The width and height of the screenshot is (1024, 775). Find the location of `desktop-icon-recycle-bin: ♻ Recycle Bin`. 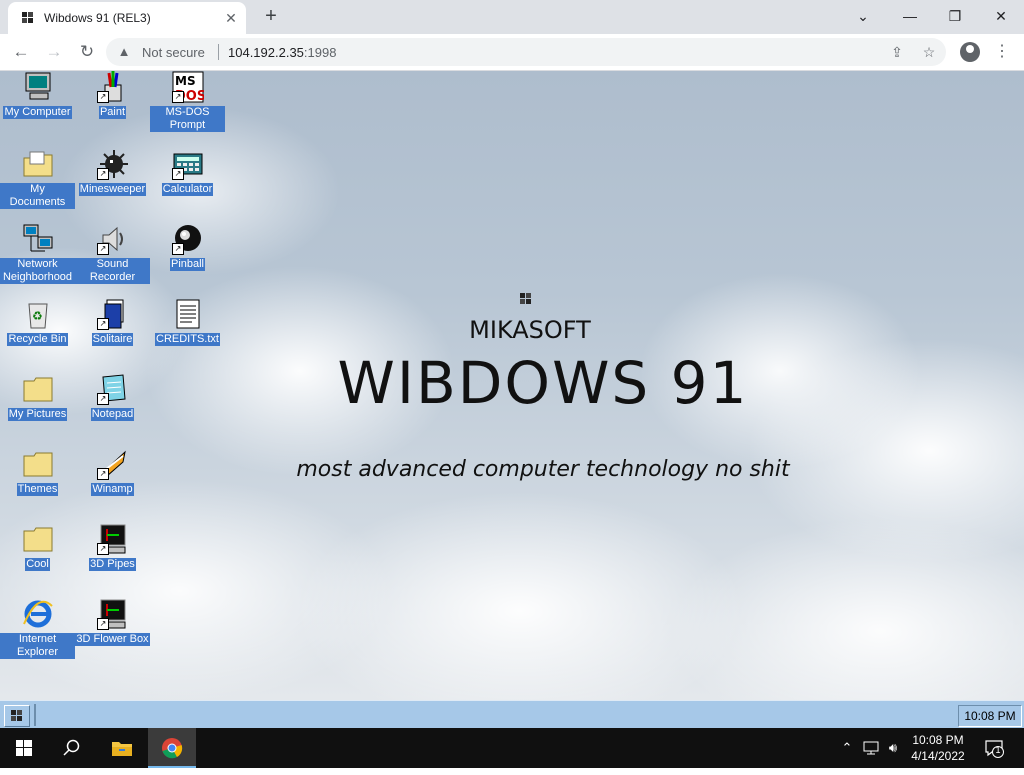

desktop-icon-recycle-bin: ♻ Recycle Bin is located at coordinates (37, 335).